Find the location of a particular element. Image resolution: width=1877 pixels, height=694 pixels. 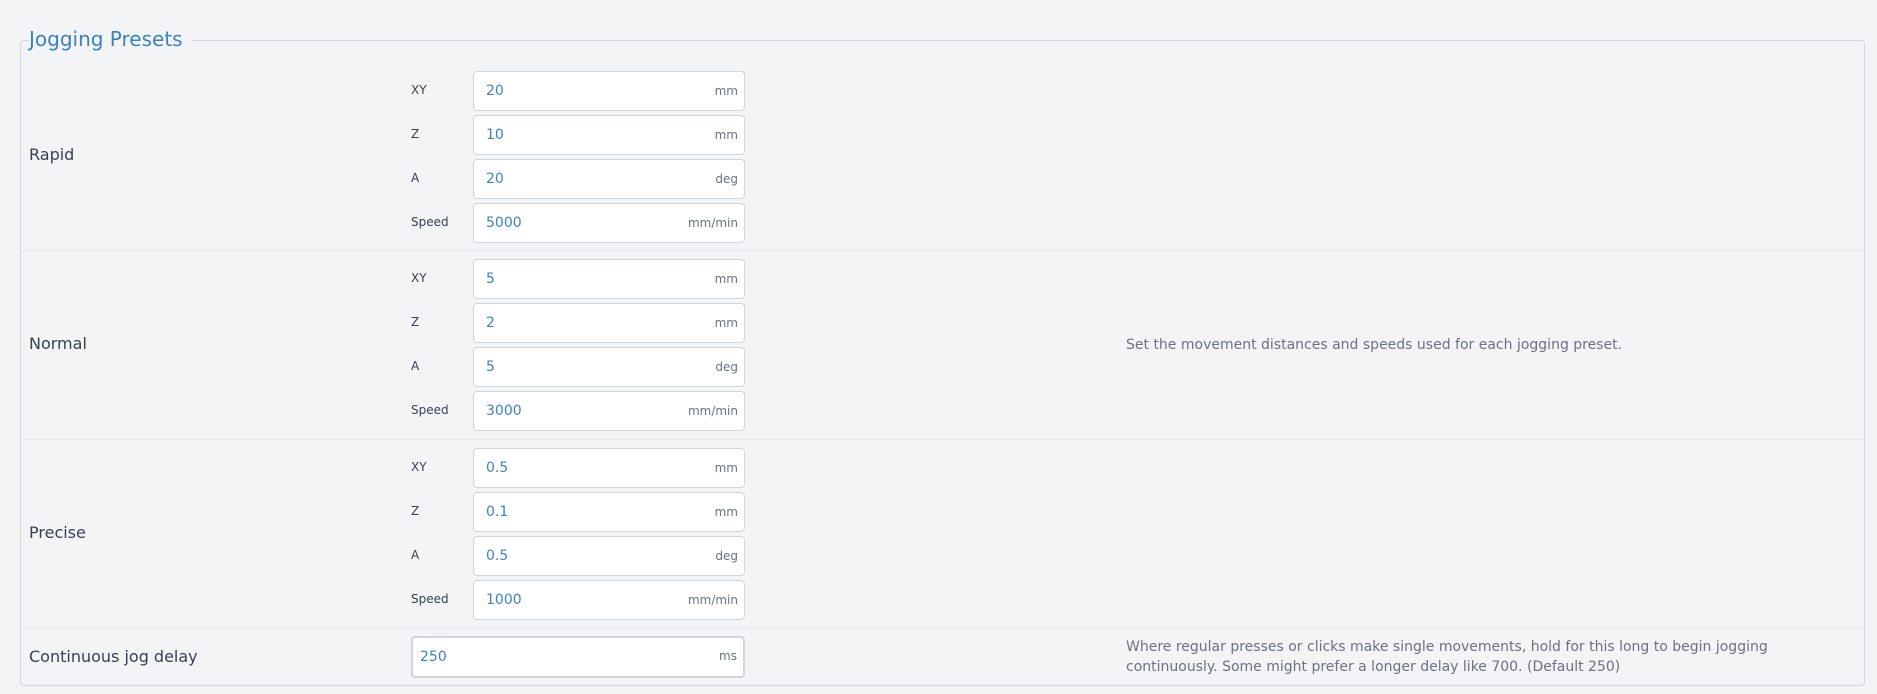

rapid-z-field: Z mm is located at coordinates (588, 135).